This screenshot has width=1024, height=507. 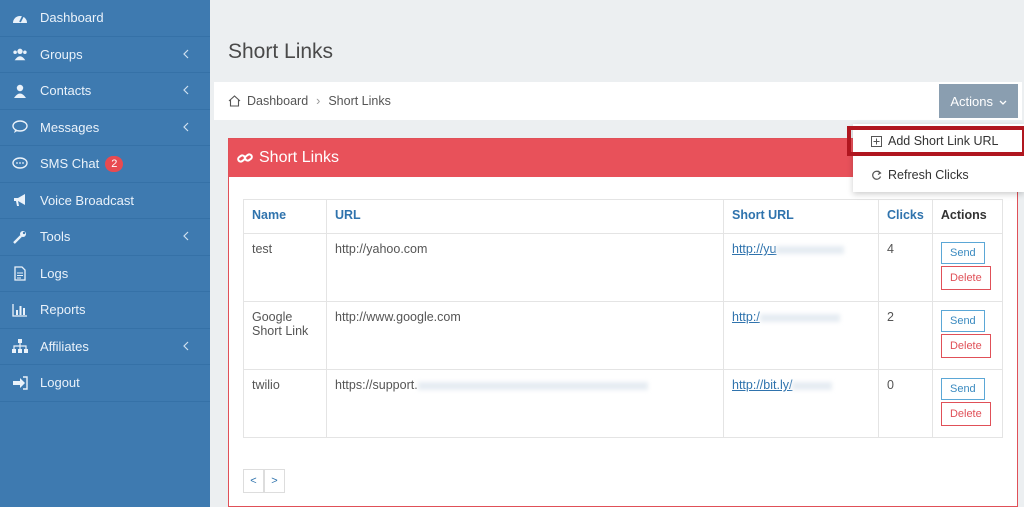 I want to click on cell-clicks: 2, so click(x=905, y=335).